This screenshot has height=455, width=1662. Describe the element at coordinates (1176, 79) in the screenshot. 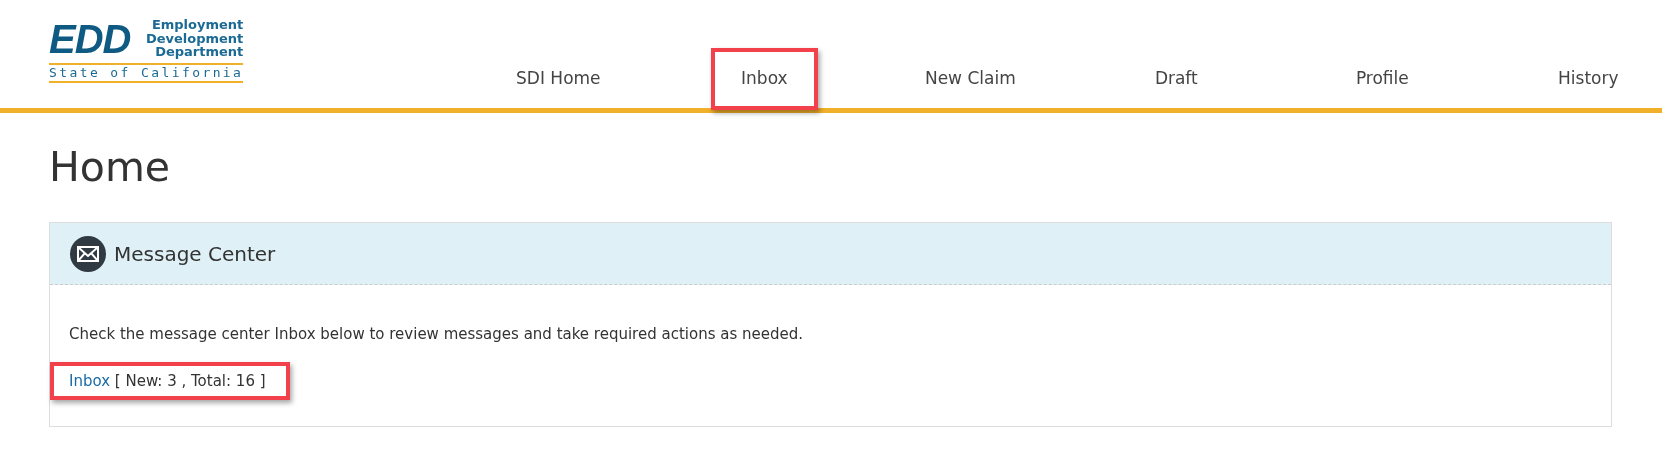

I see `nav-link: Draft` at that location.